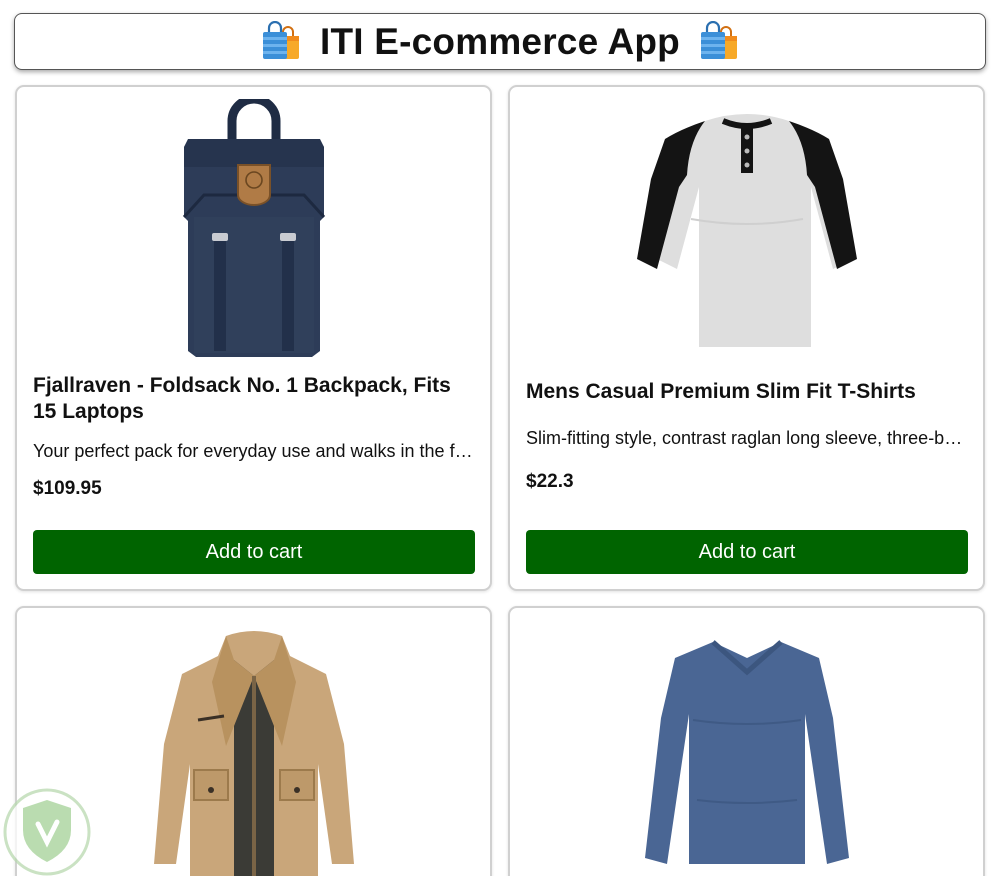 Image resolution: width=1000 pixels, height=876 pixels. I want to click on long-sleeve-shirt-image, so click(746, 752).